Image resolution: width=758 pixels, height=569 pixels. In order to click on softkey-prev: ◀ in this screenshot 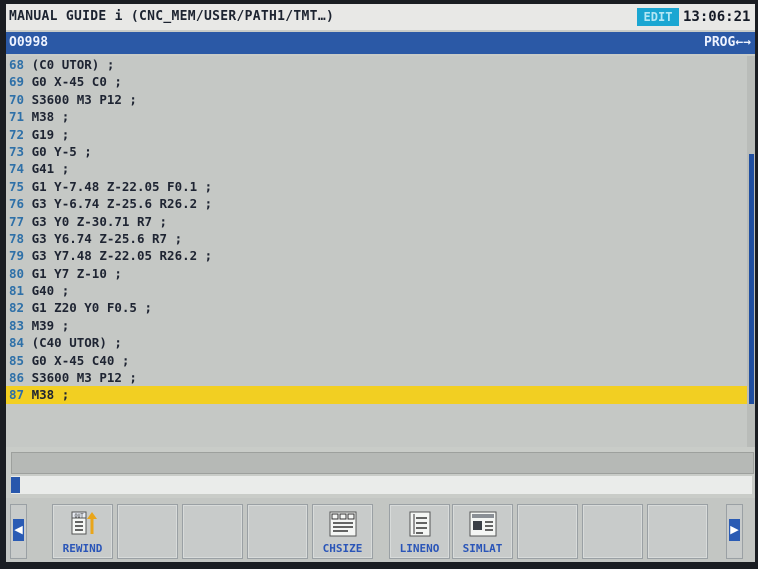, I will do `click(18, 531)`.